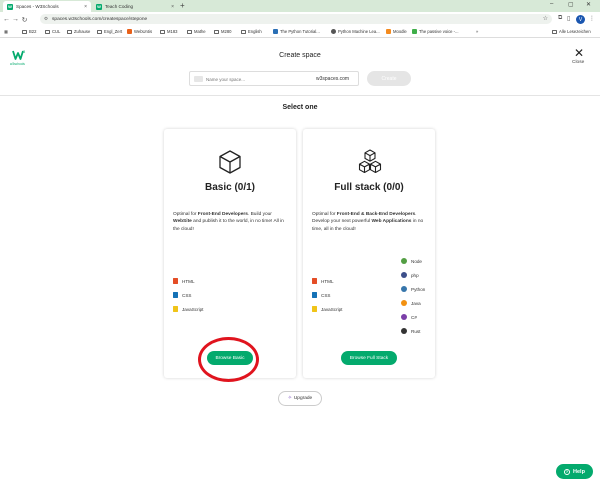 The width and height of the screenshot is (600, 486). Describe the element at coordinates (551, 4) in the screenshot. I see `minimize-icon: –` at that location.